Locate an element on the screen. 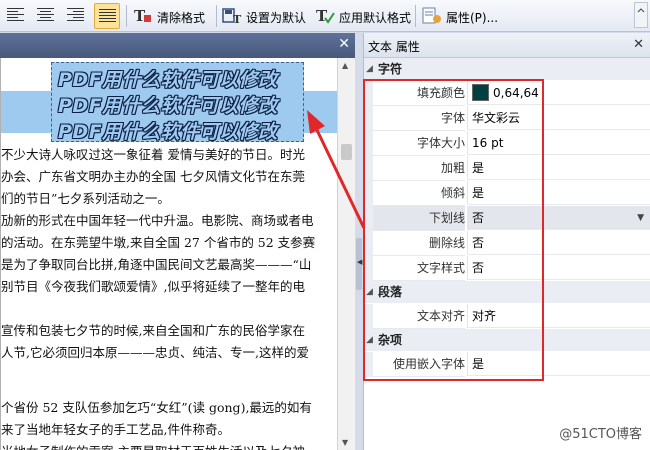 This screenshot has width=650, height=450. property-fill-color: 填充颜色 0,64,64 is located at coordinates (507, 93).